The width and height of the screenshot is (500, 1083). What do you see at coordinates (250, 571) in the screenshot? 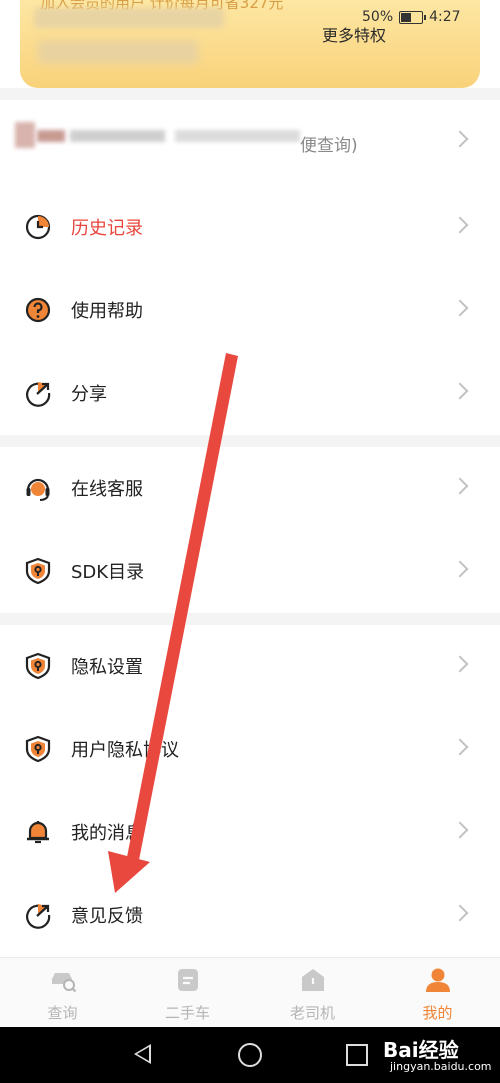
I see `menu-item-sdk-directory: SDK目录` at bounding box center [250, 571].